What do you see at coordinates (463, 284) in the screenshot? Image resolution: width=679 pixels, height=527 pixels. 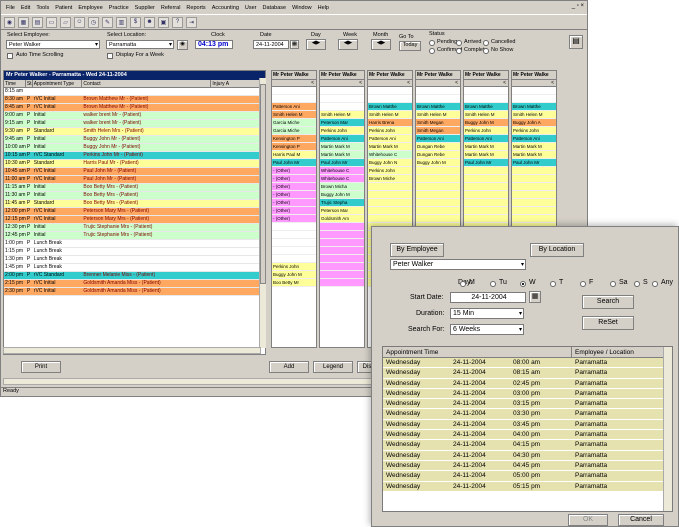 I see `day-radio-m` at bounding box center [463, 284].